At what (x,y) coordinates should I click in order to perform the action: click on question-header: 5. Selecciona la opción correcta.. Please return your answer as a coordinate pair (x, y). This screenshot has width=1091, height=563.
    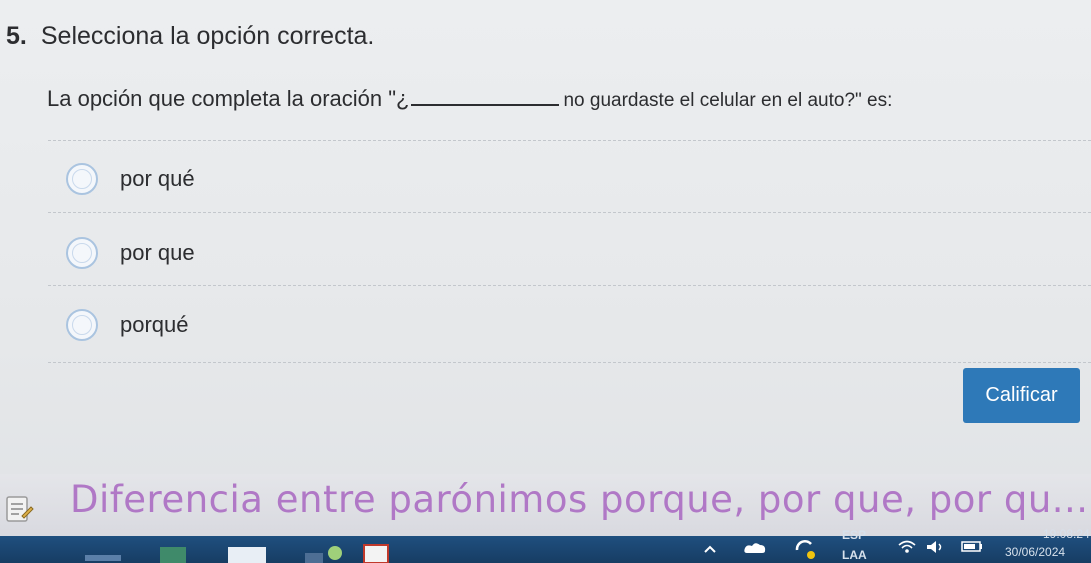
    Looking at the image, I should click on (190, 36).